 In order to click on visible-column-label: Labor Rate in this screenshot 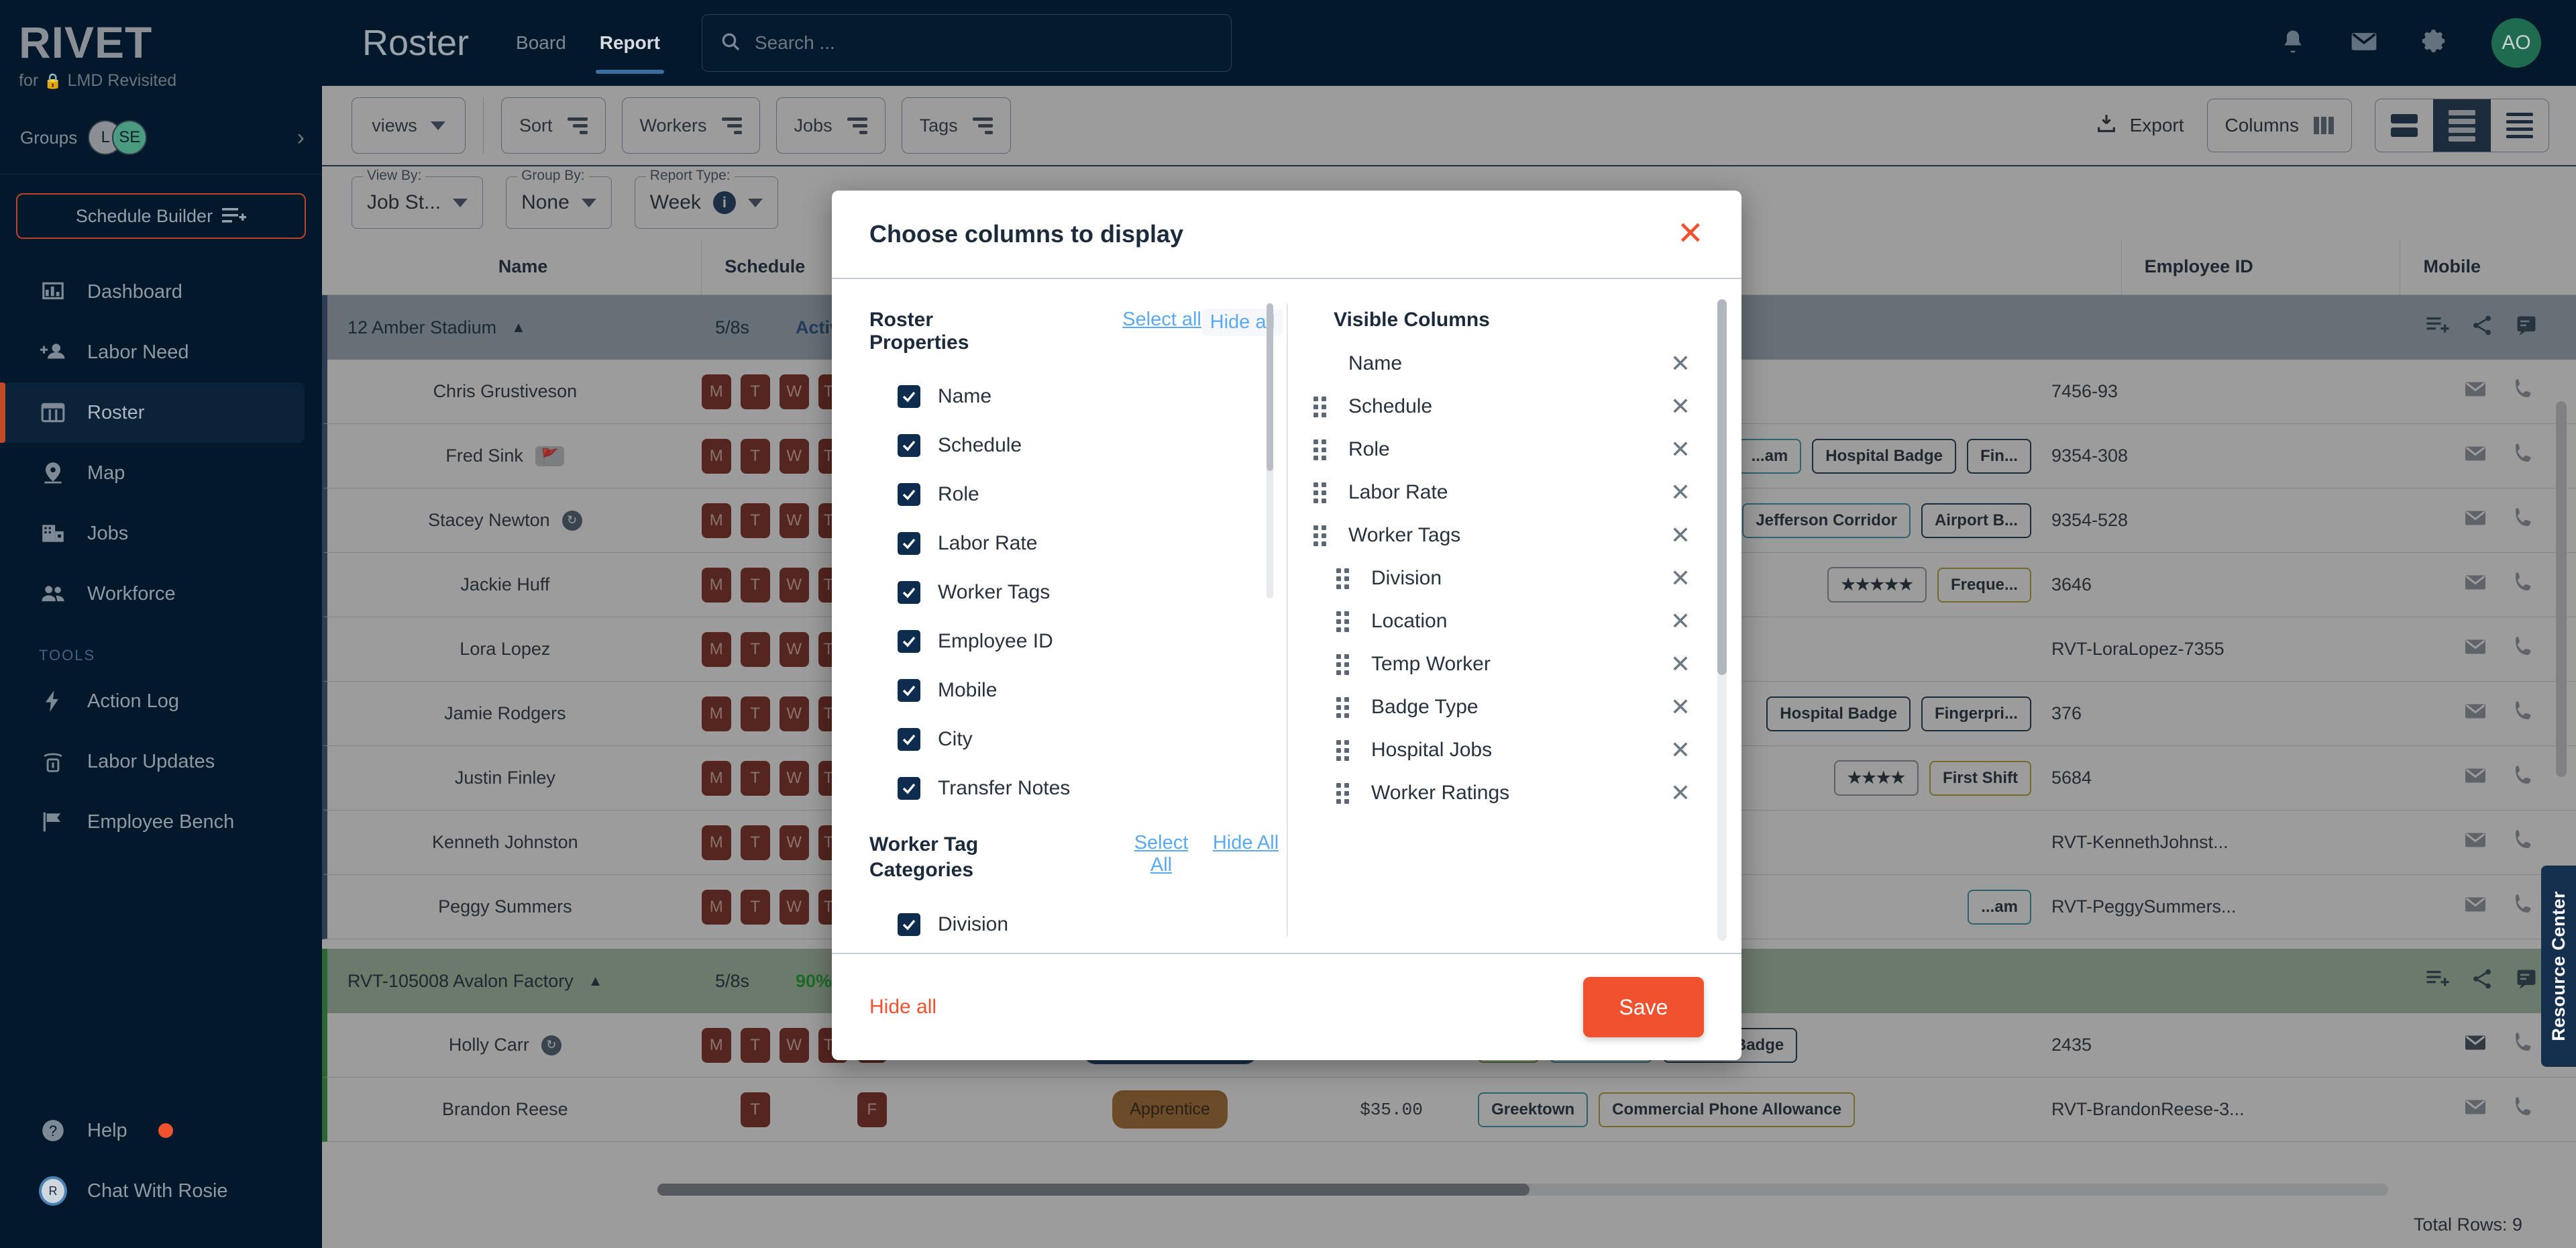, I will do `click(1398, 492)`.